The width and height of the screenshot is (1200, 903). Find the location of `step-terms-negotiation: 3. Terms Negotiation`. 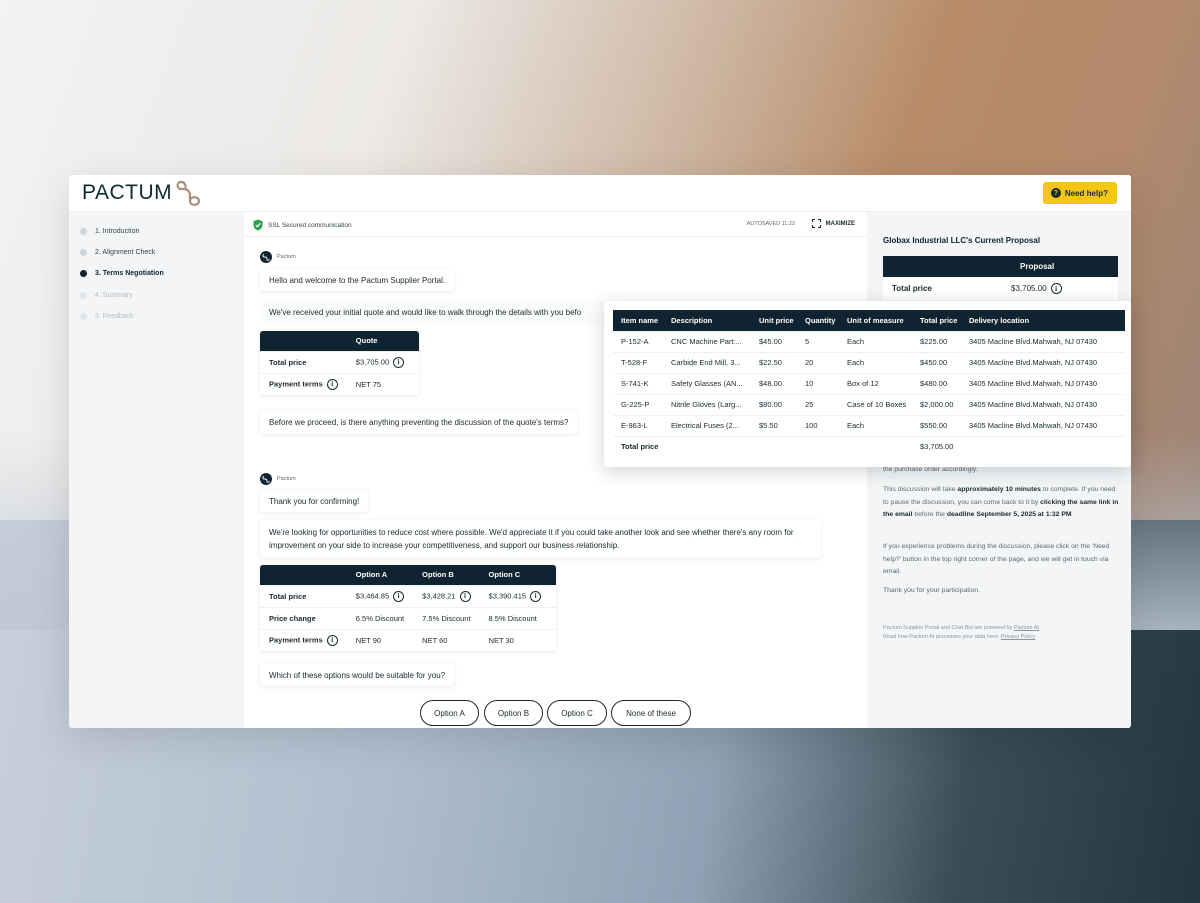

step-terms-negotiation: 3. Terms Negotiation is located at coordinates (122, 273).